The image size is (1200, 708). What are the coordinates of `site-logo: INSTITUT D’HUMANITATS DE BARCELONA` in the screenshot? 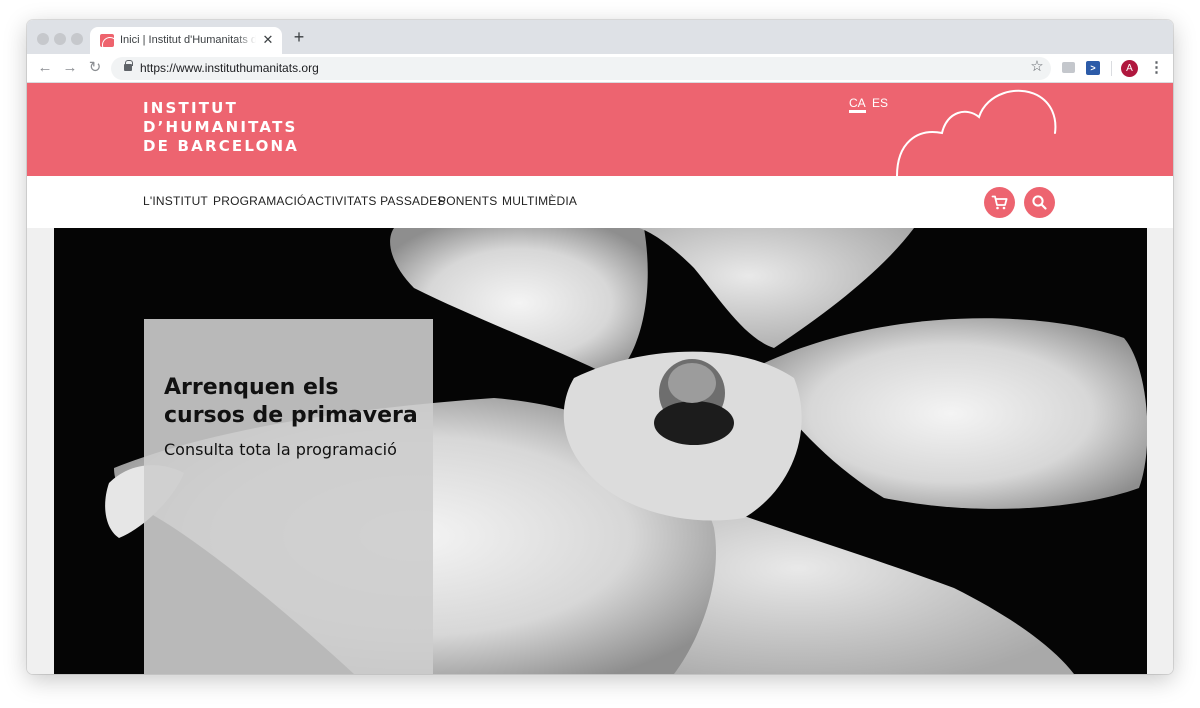 It's located at (238, 127).